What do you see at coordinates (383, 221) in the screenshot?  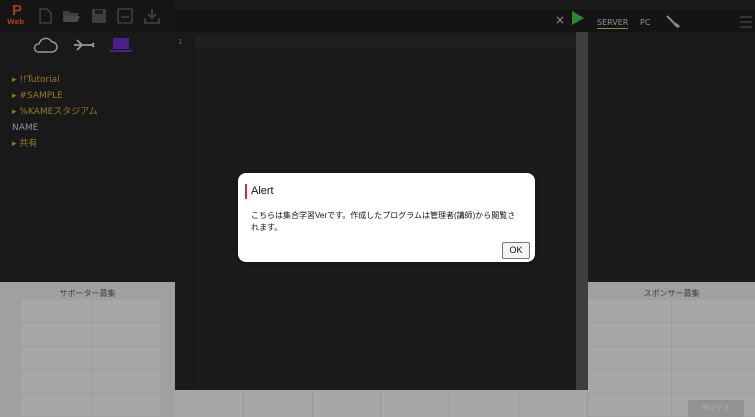 I see `dialog-message: こちらは集合学習Verです。作成したプログラムは管理者(講師)から閲覧されます。` at bounding box center [383, 221].